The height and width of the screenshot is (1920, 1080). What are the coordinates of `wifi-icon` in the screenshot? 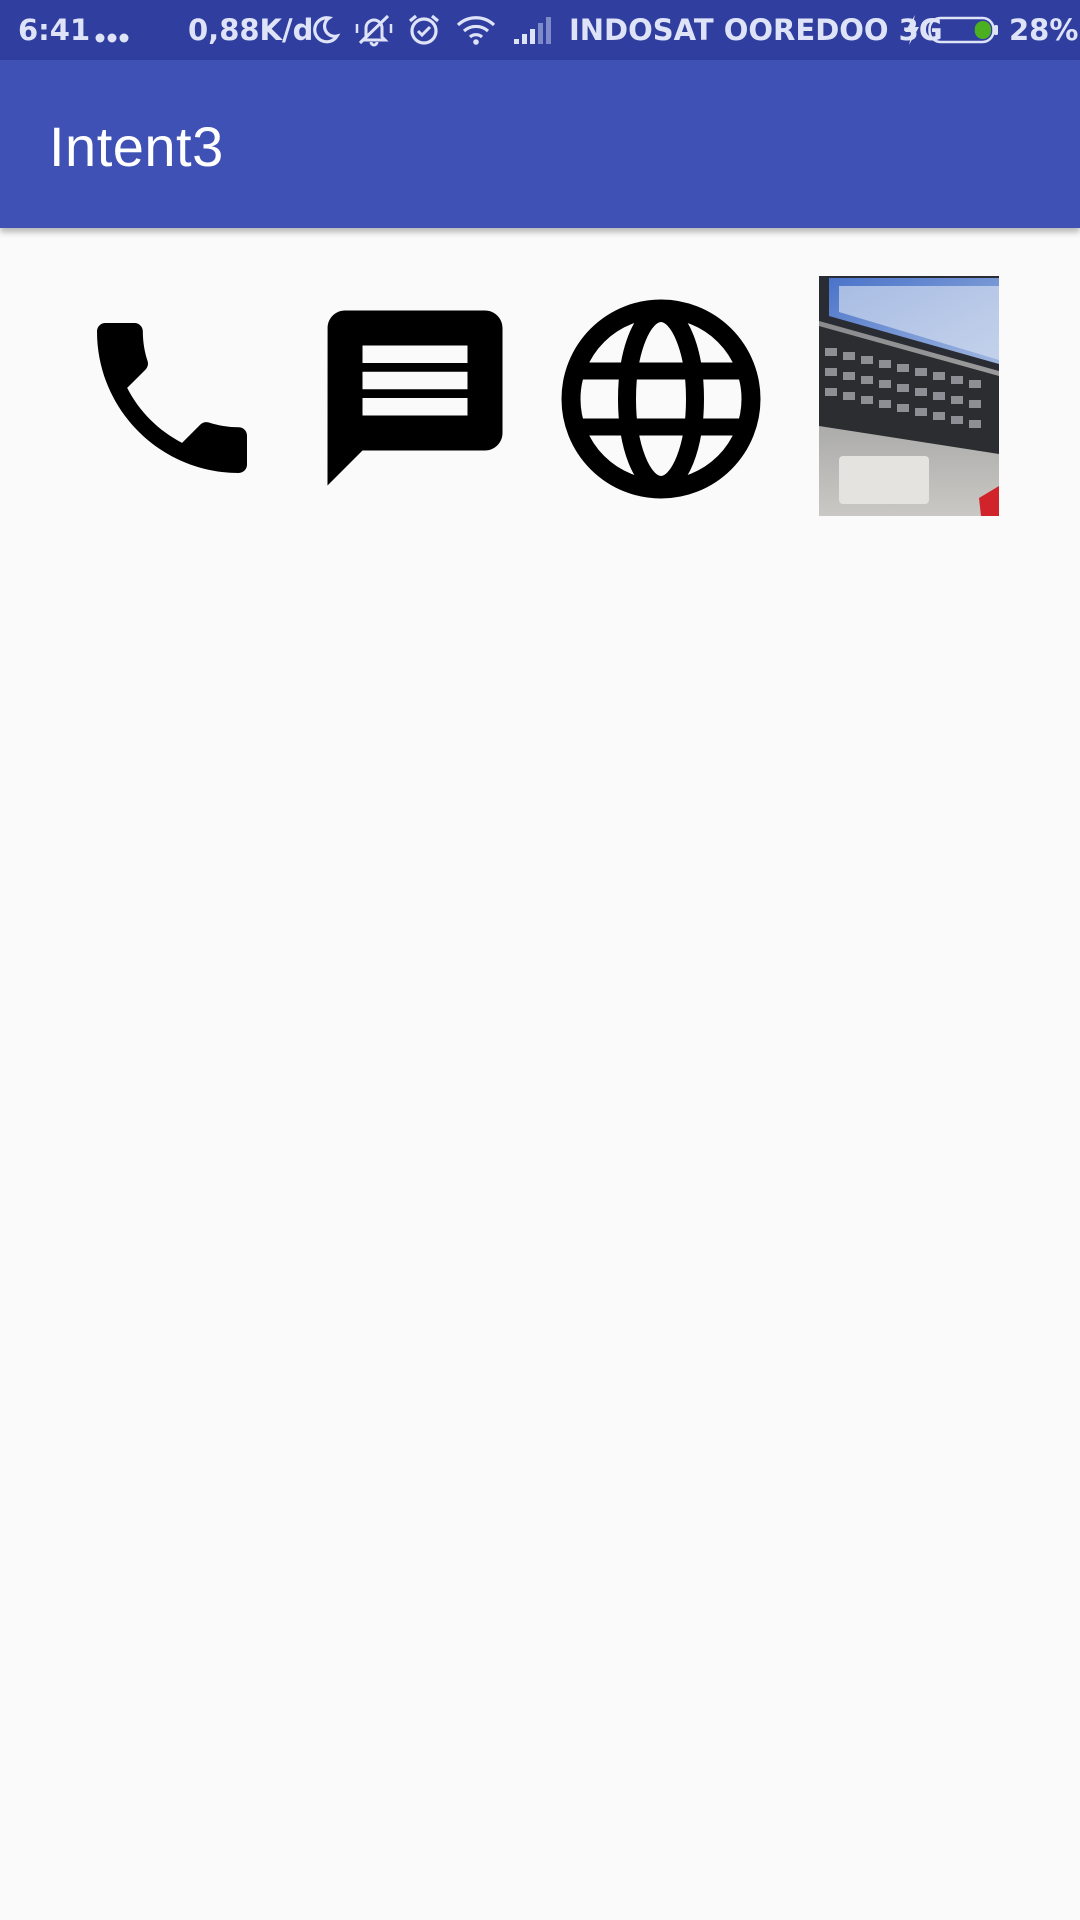 It's located at (476, 30).